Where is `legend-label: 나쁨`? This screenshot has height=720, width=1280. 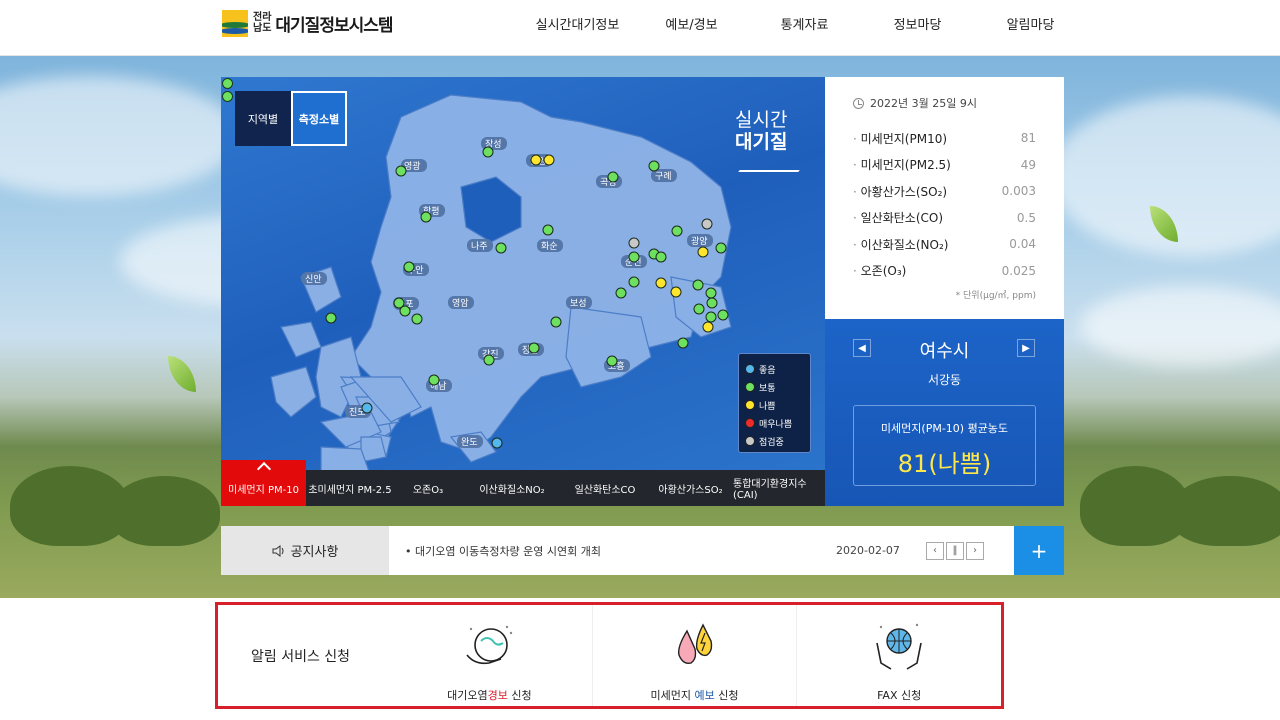 legend-label: 나쁨 is located at coordinates (767, 406).